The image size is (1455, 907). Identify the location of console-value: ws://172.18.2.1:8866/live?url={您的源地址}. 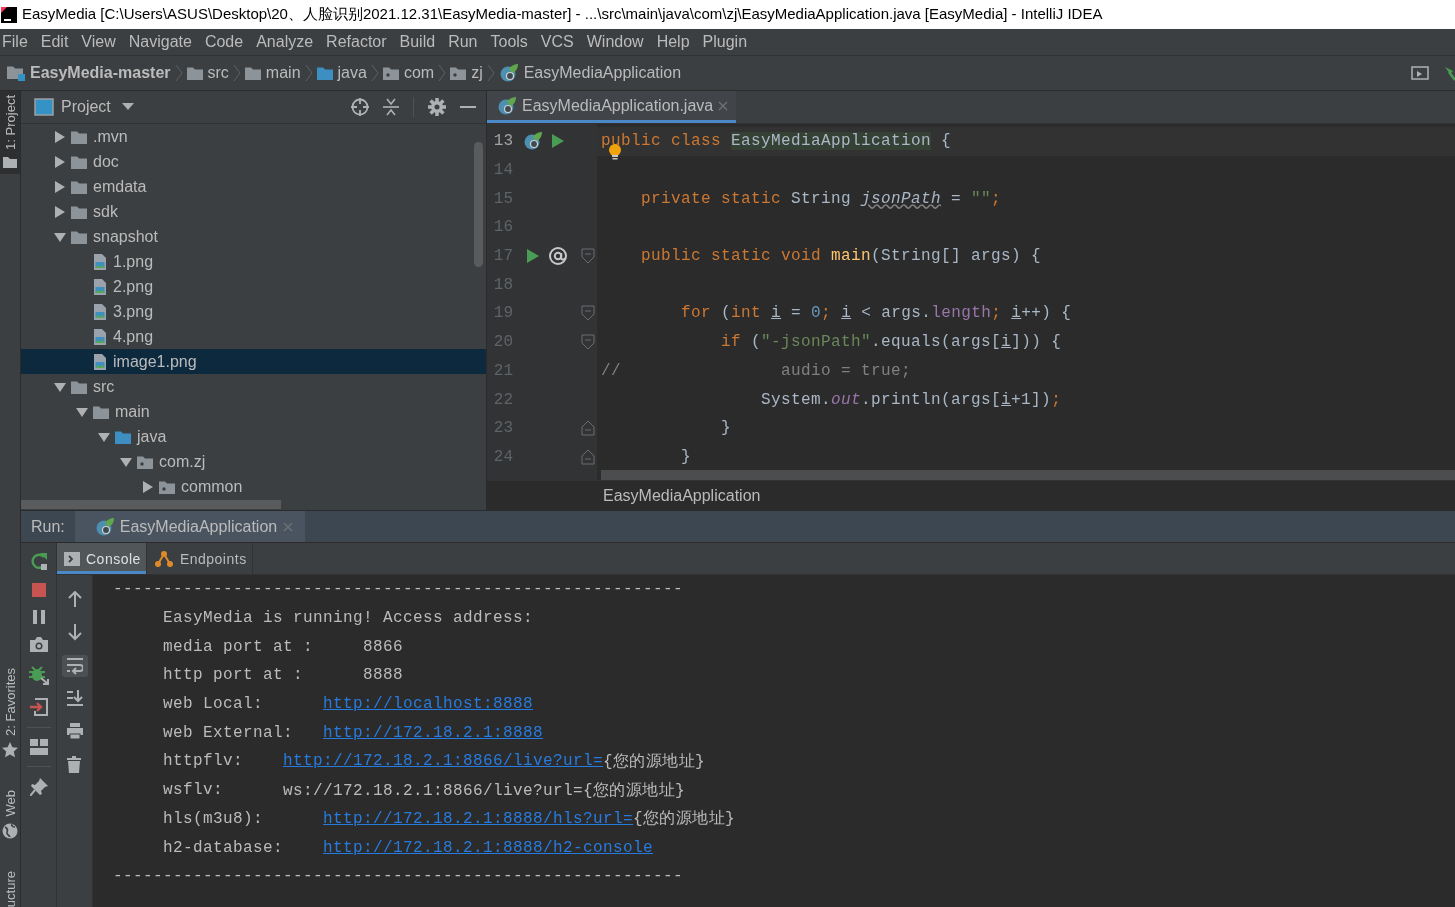
(484, 790).